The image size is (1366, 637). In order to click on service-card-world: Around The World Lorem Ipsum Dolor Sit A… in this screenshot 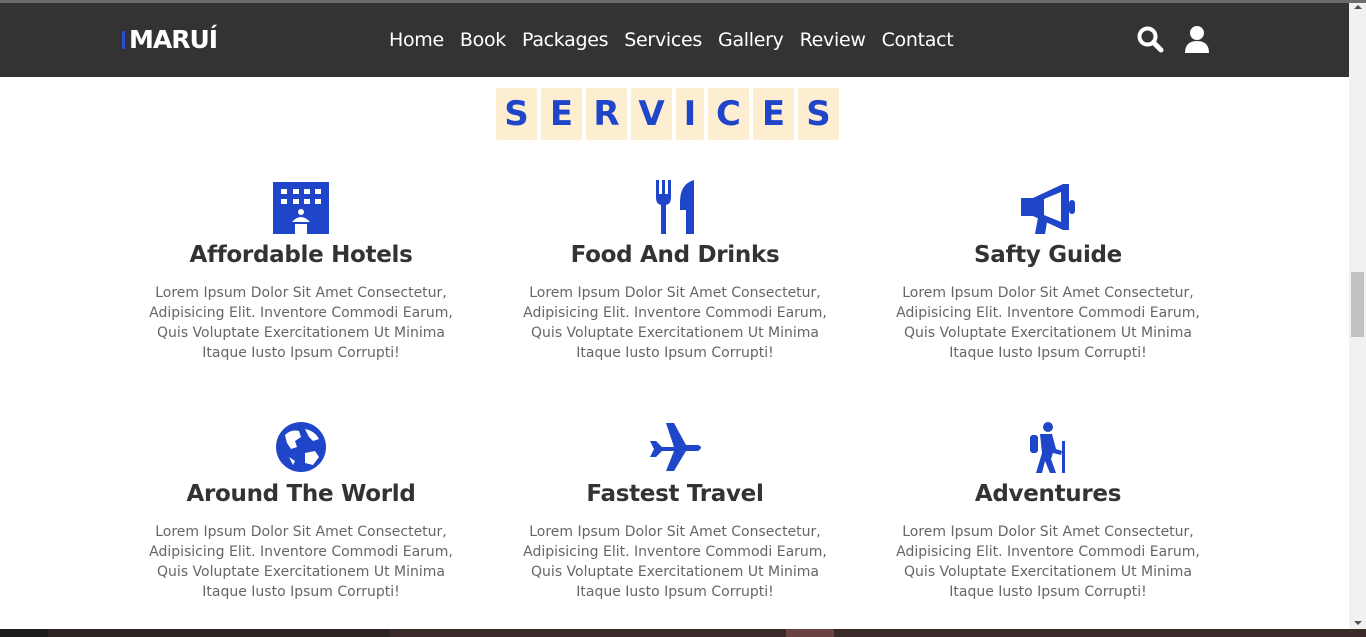, I will do `click(301, 509)`.